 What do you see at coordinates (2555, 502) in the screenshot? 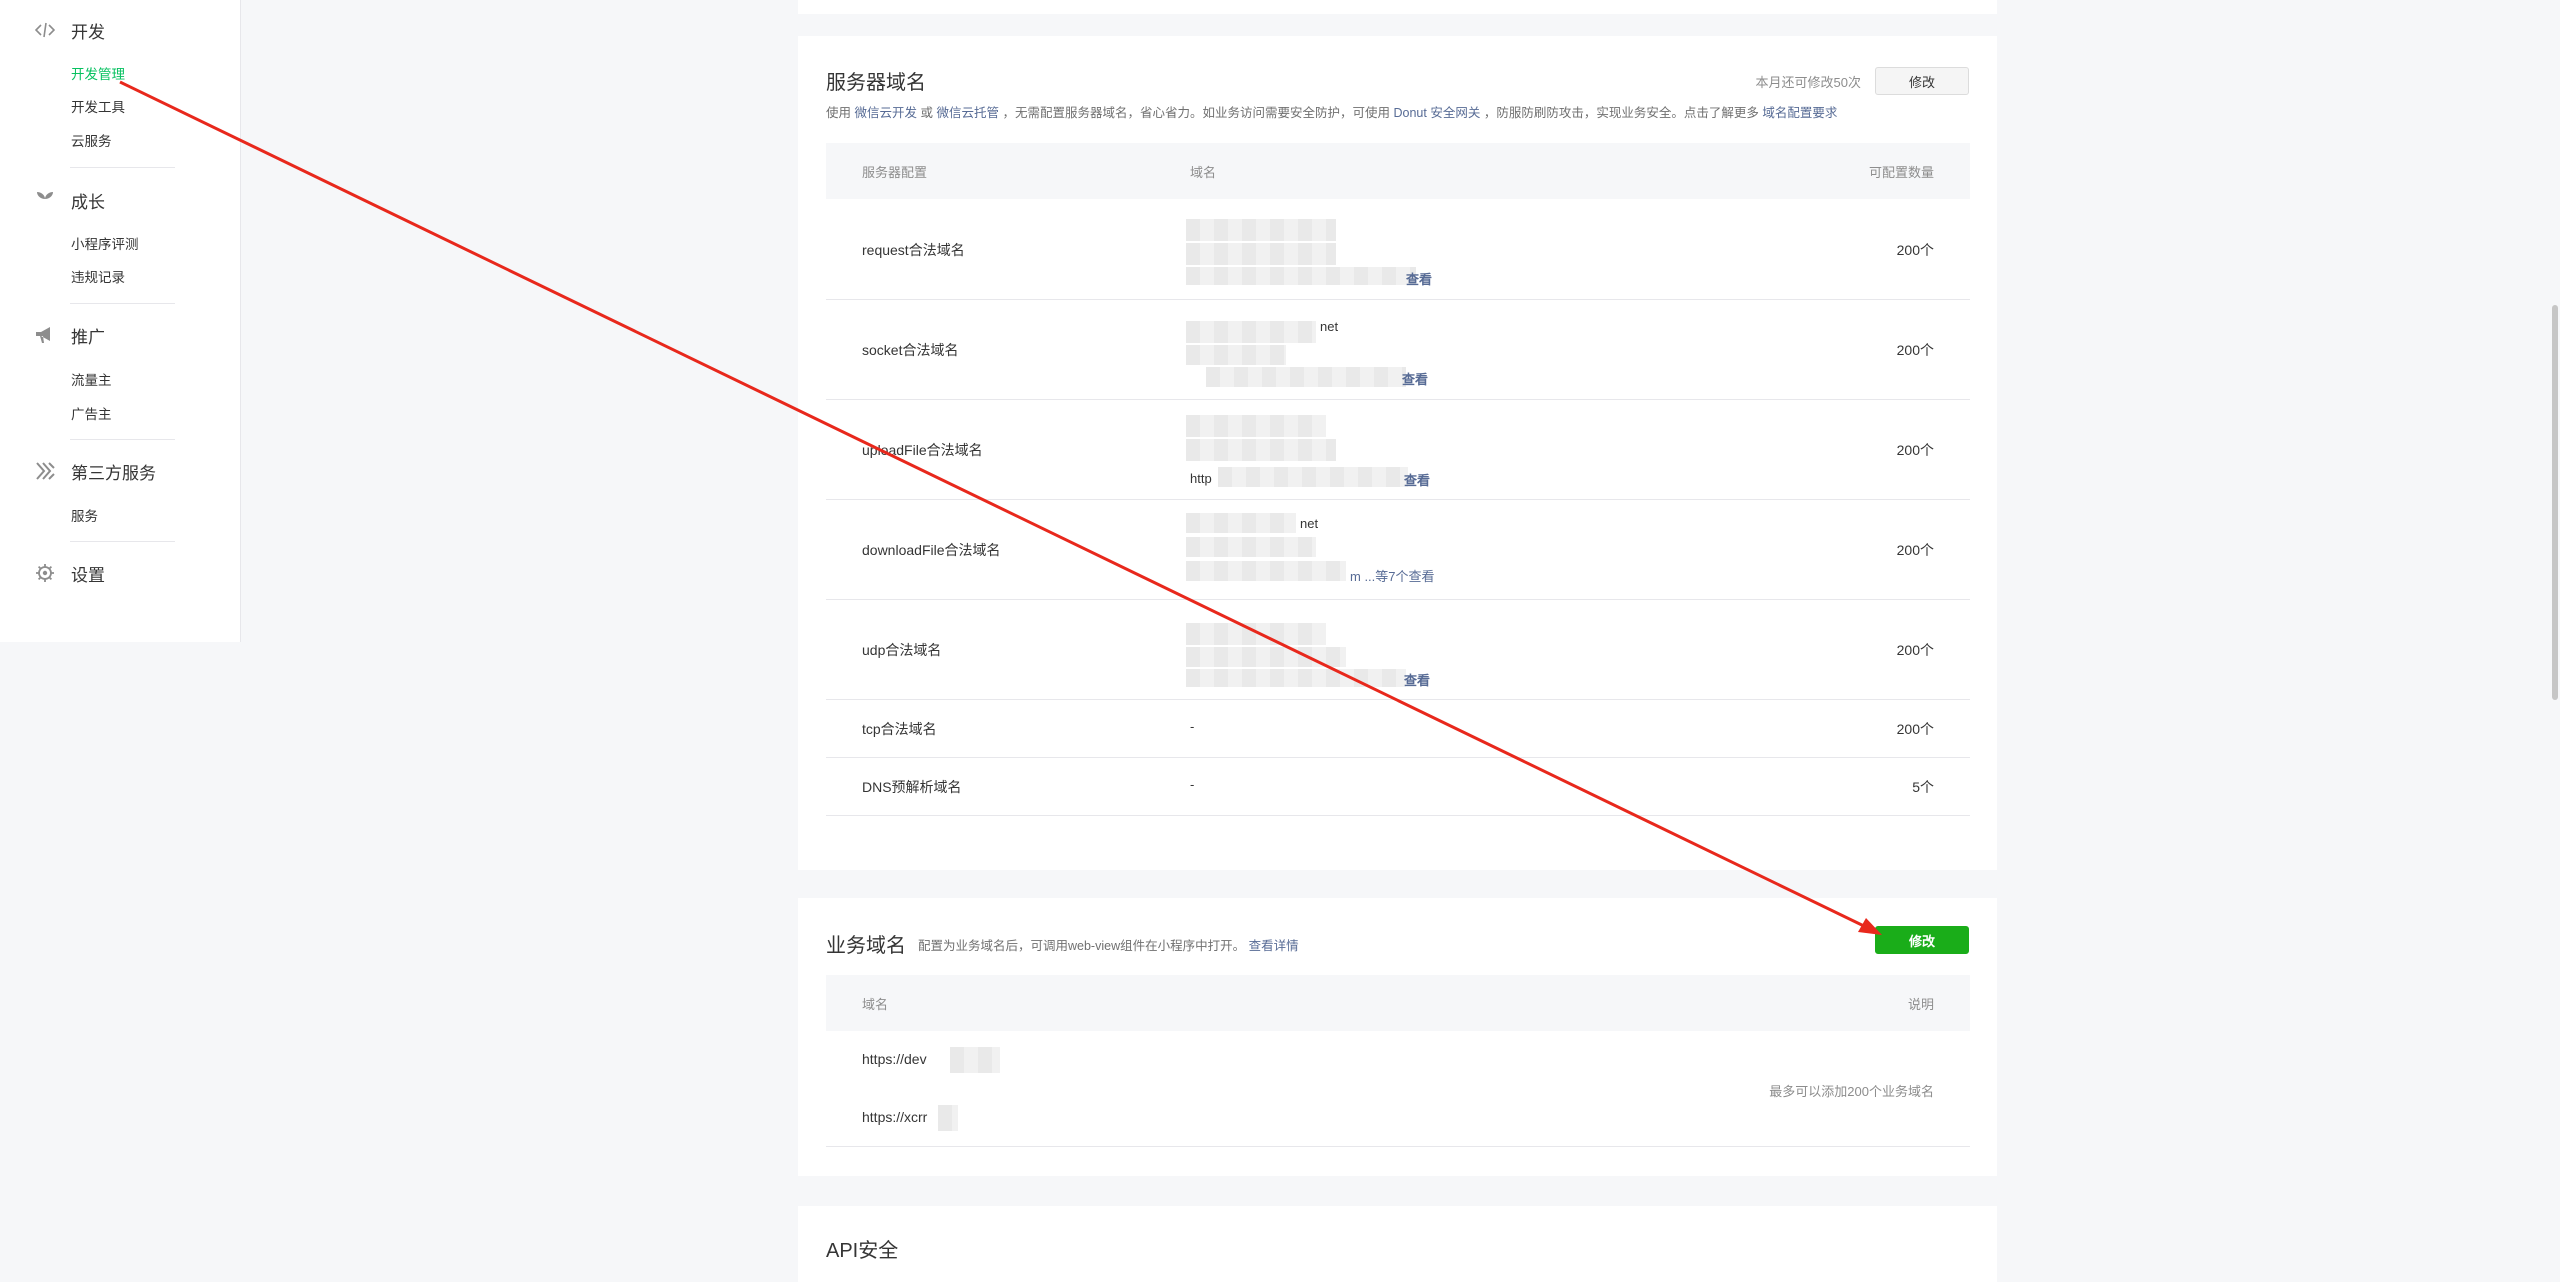
I see `scrollbar-thumb` at bounding box center [2555, 502].